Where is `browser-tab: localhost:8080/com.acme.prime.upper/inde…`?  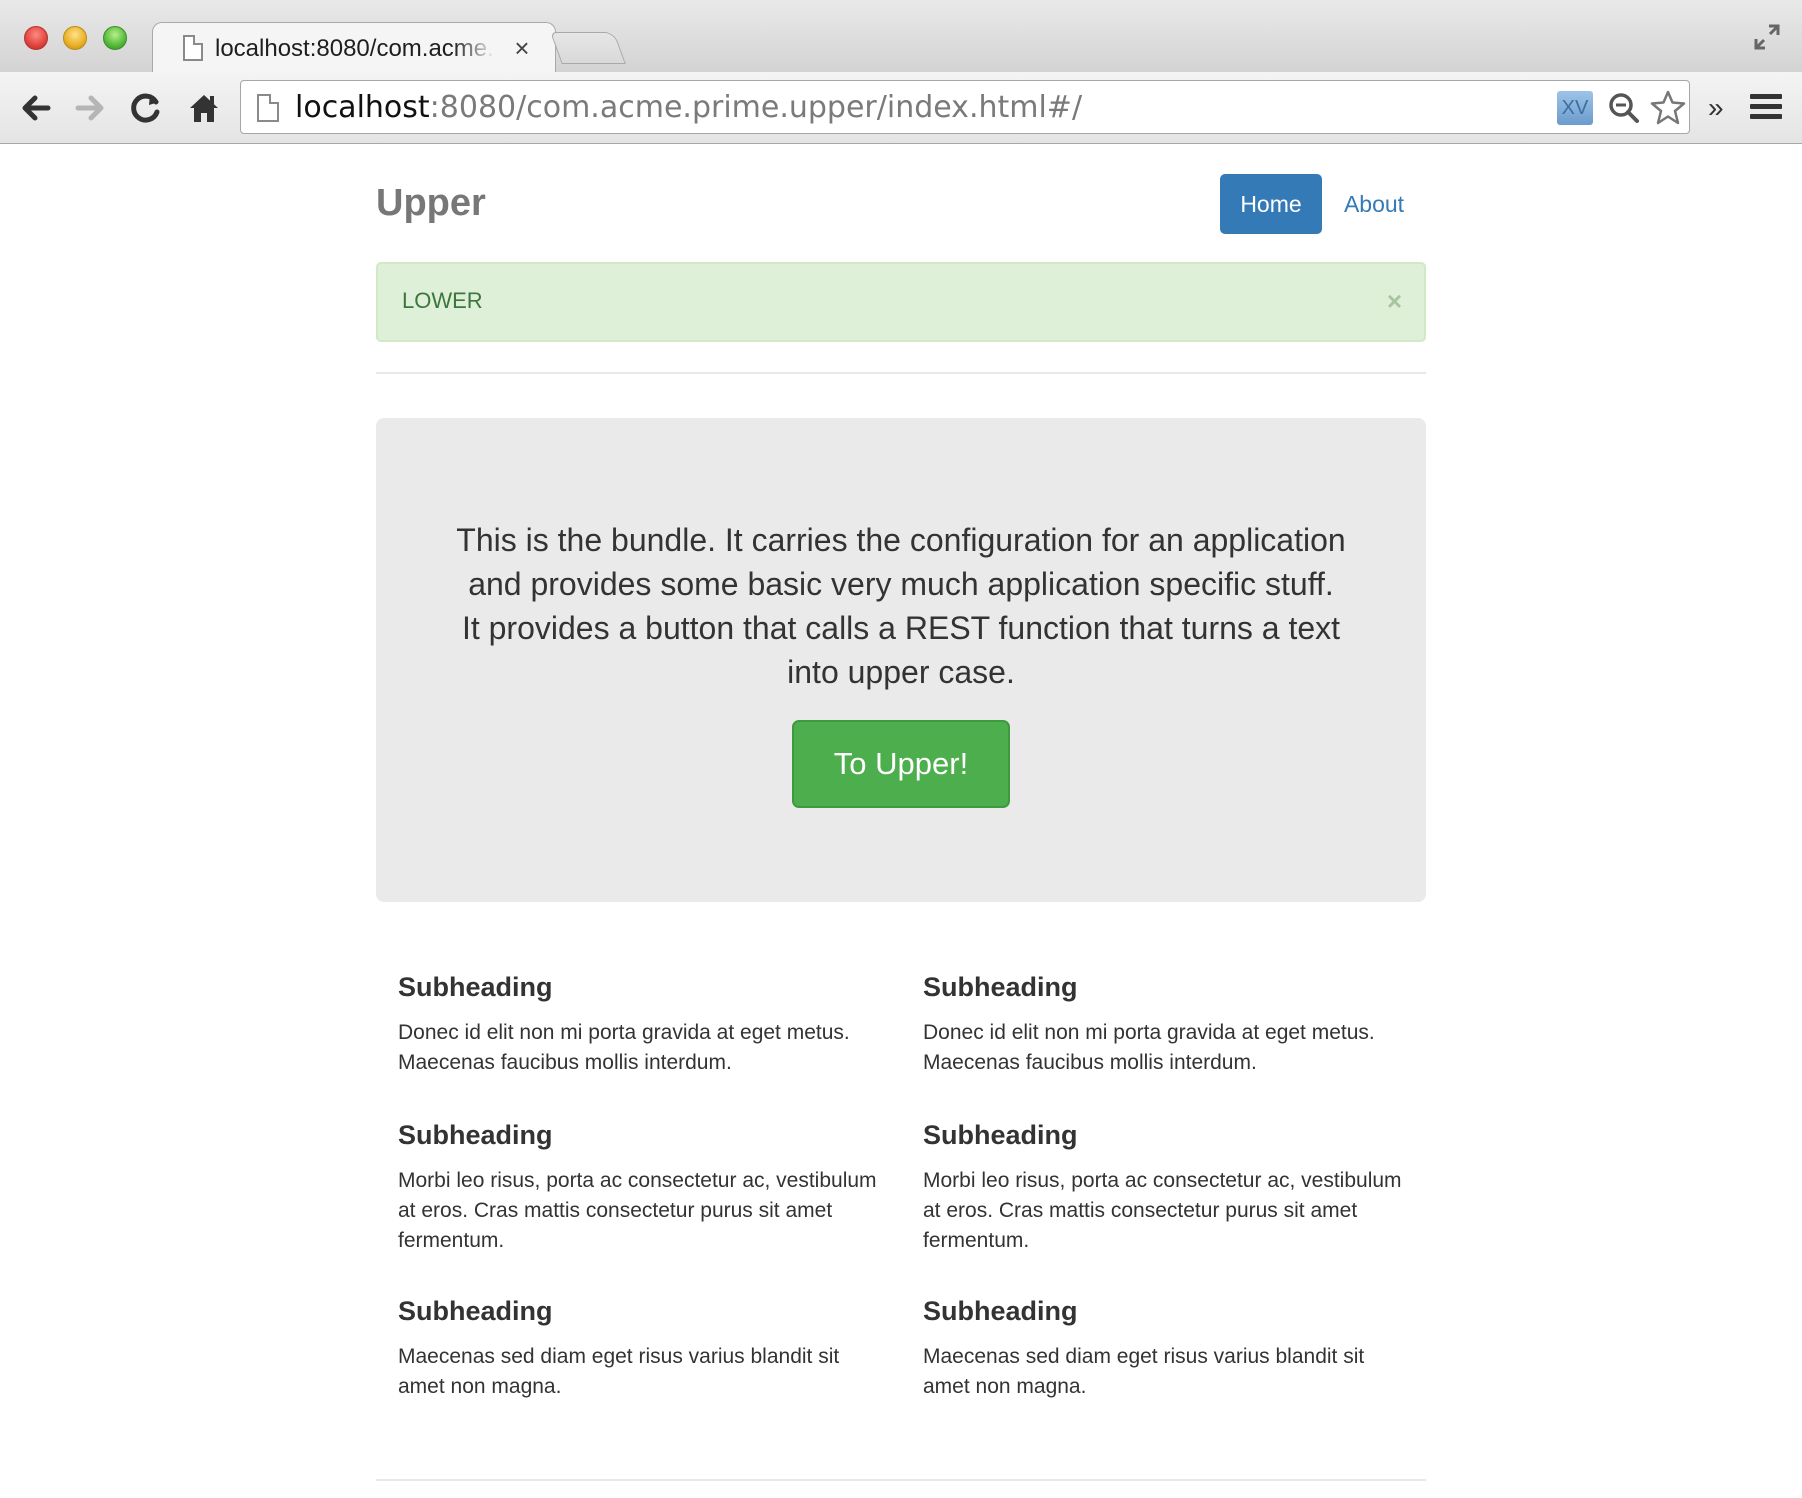 browser-tab: localhost:8080/com.acme.prime.upper/inde… is located at coordinates (354, 48).